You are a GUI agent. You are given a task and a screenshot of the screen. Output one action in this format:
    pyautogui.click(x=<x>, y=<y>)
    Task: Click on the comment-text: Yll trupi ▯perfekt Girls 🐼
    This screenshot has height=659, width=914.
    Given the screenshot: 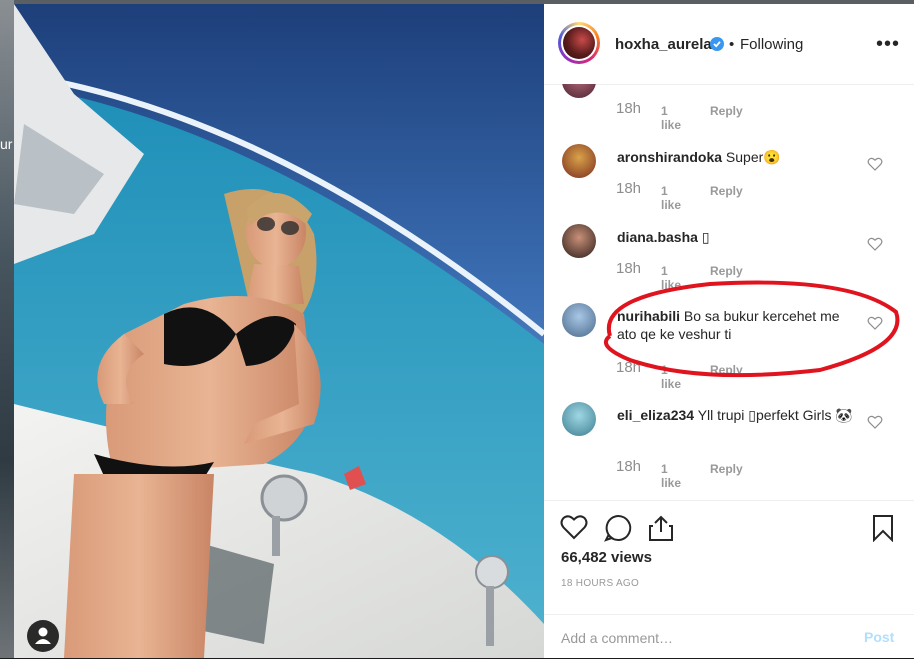 What is the action you would take?
    pyautogui.click(x=775, y=415)
    